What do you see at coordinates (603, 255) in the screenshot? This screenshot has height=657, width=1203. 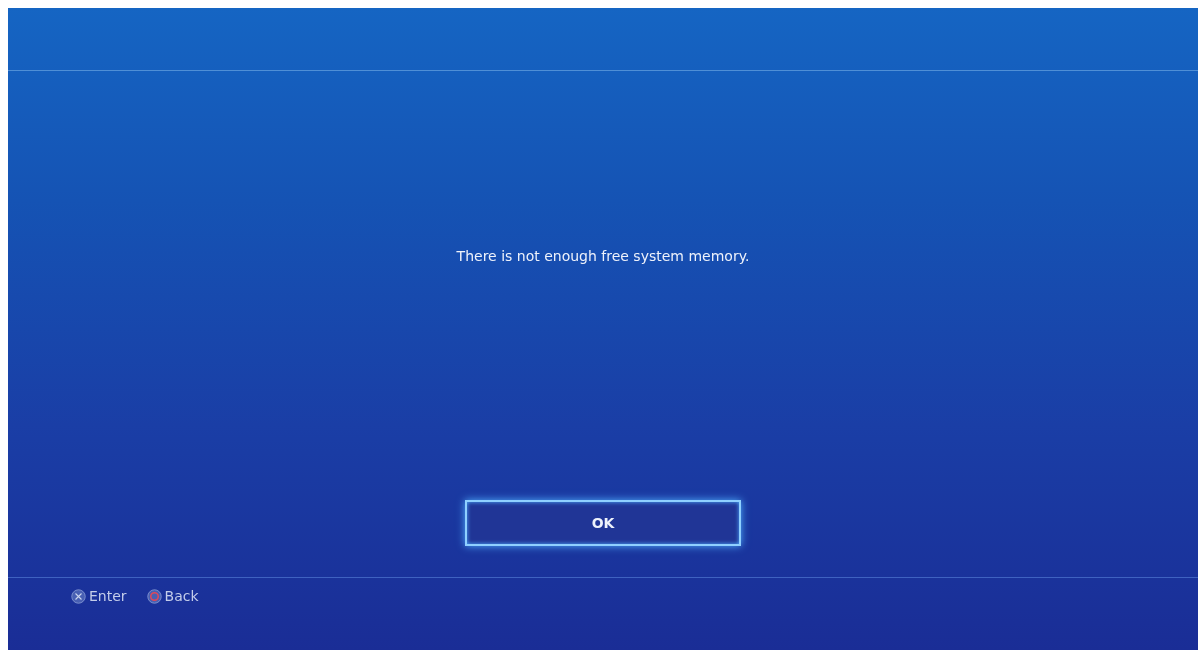 I see `message-text: There is not enough free system memory.` at bounding box center [603, 255].